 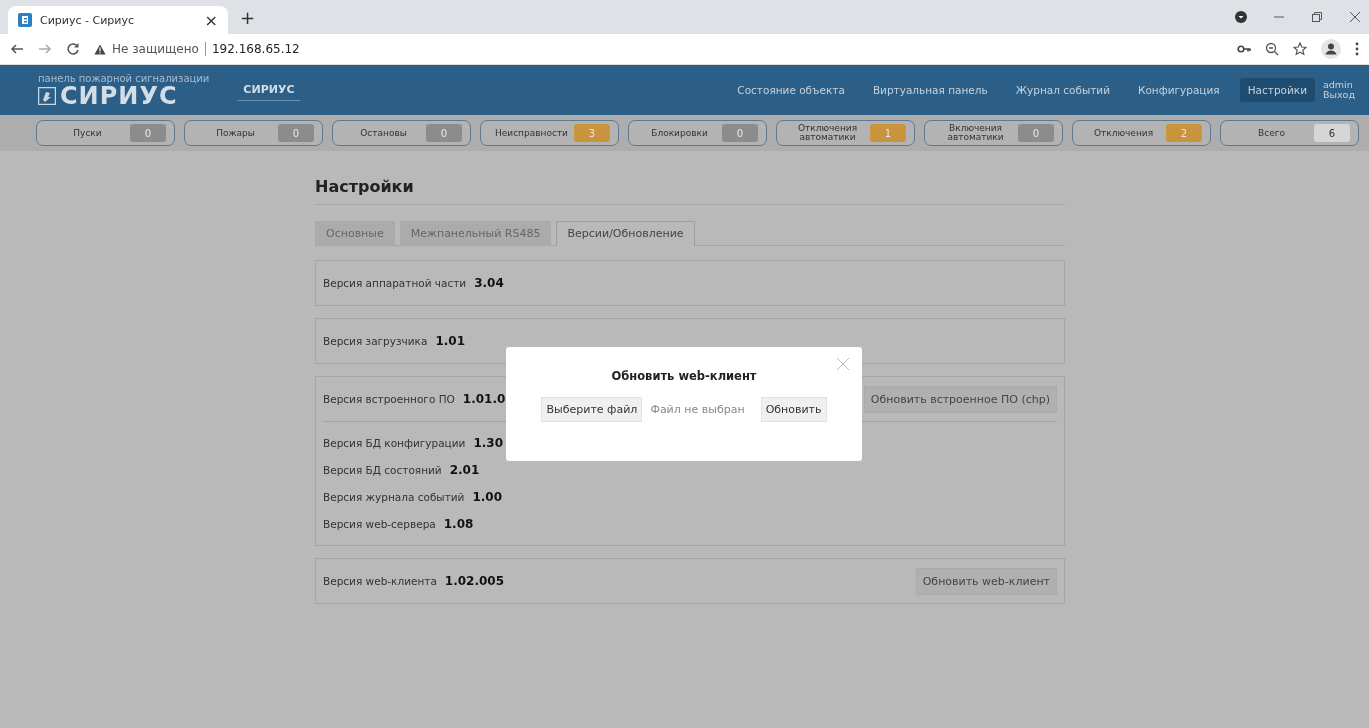 I want to click on settings-tab: Версии/Обновление, so click(x=625, y=233).